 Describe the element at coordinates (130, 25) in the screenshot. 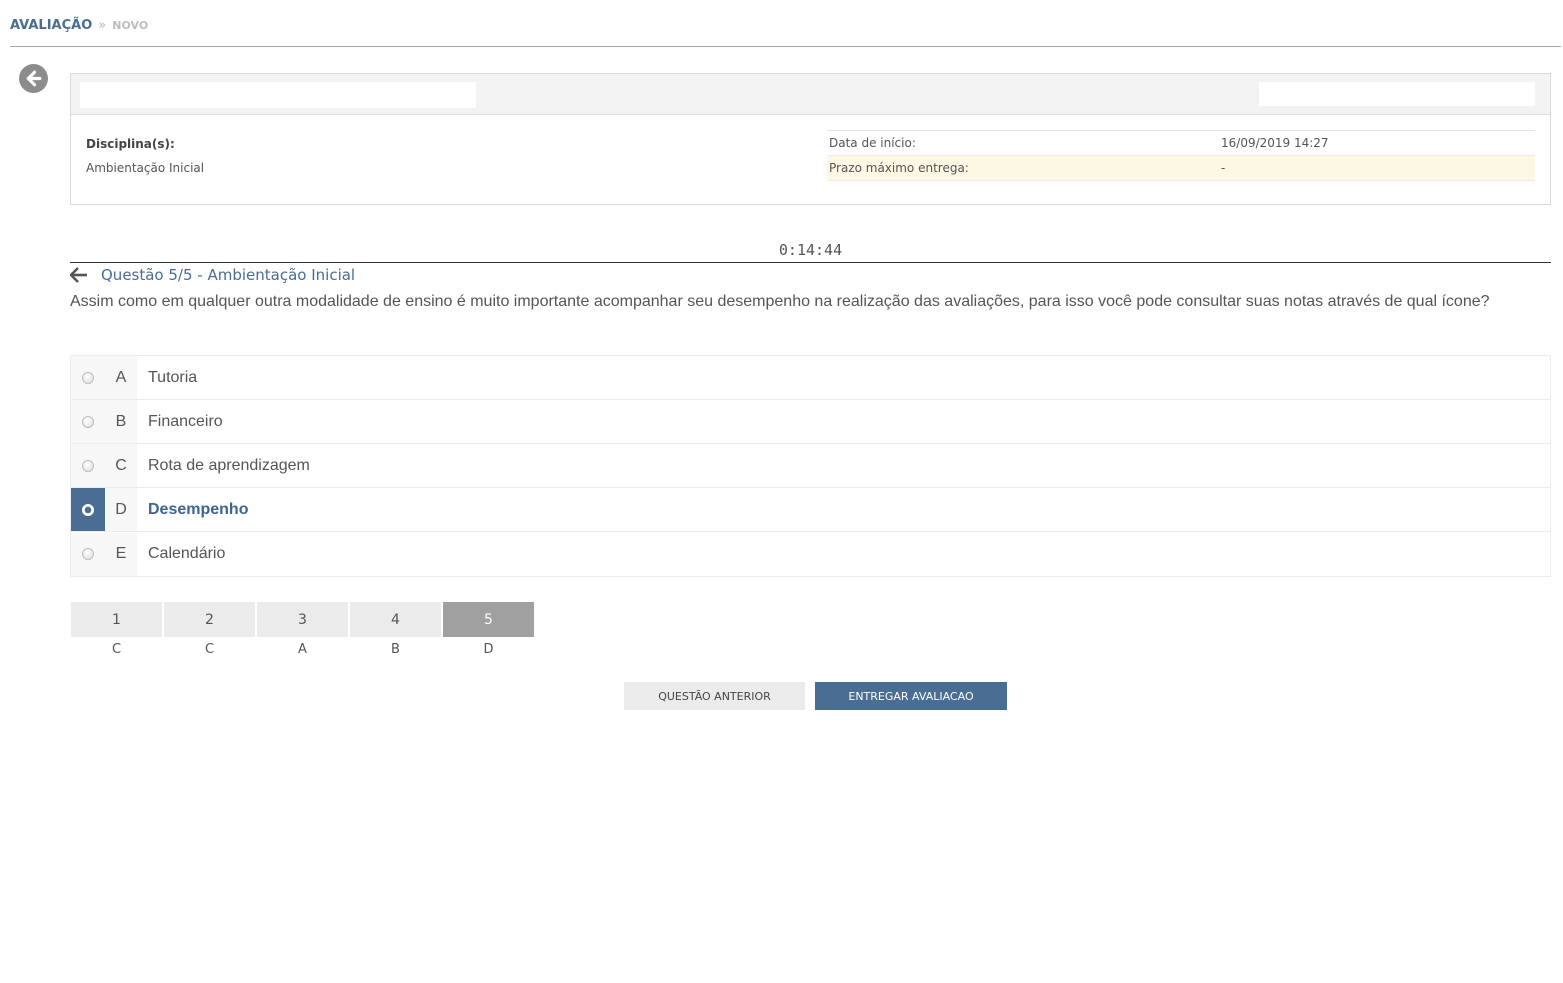

I see `breadcrumb-current: NOVO` at that location.